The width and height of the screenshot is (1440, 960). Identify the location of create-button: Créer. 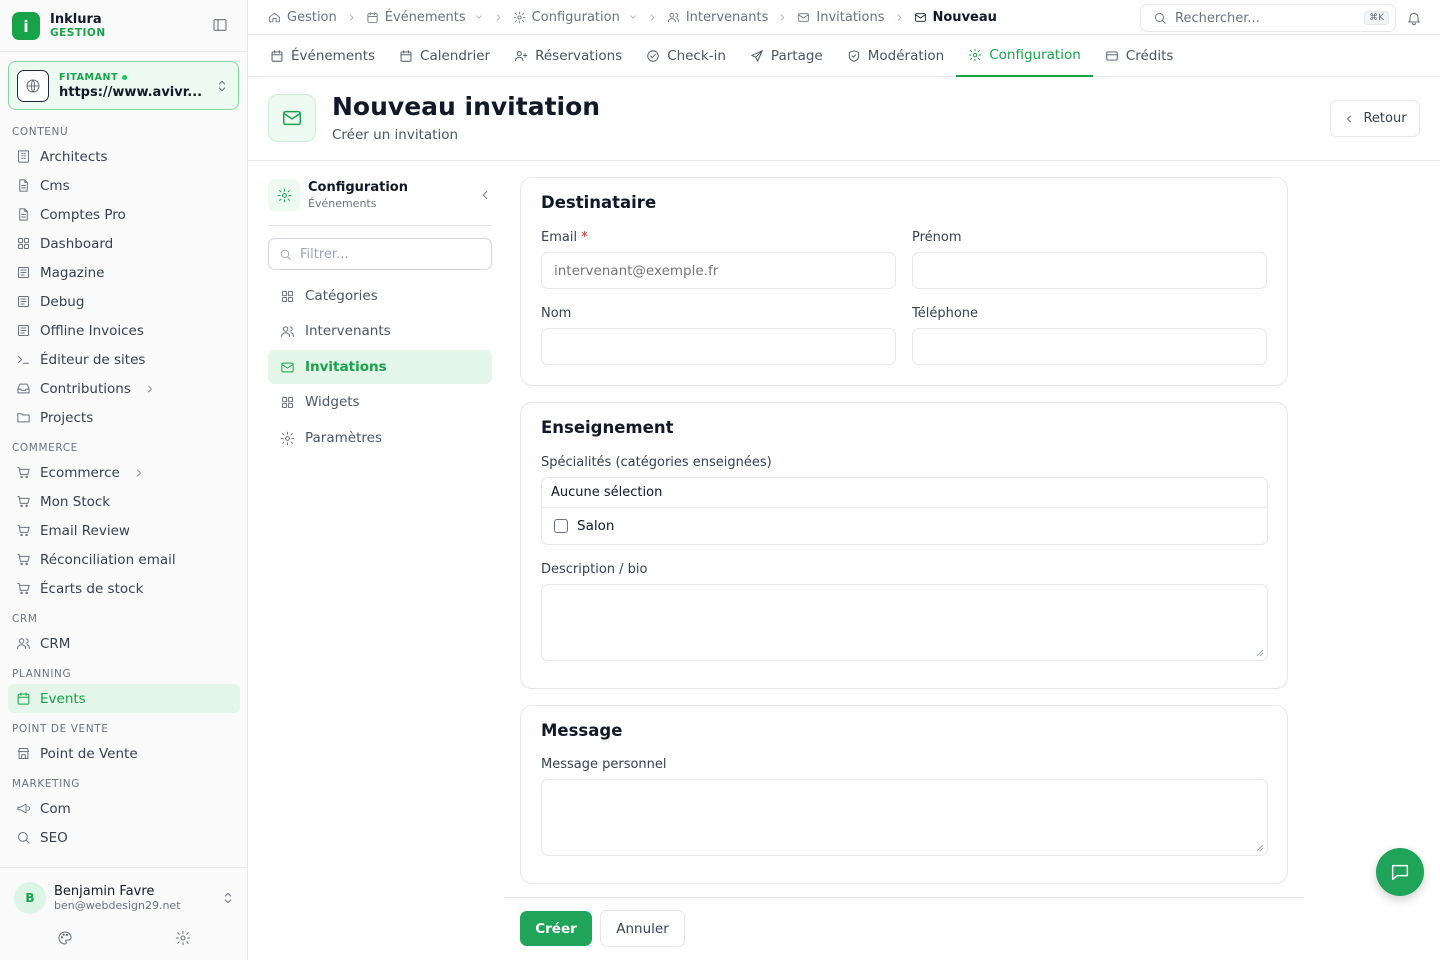
(556, 928).